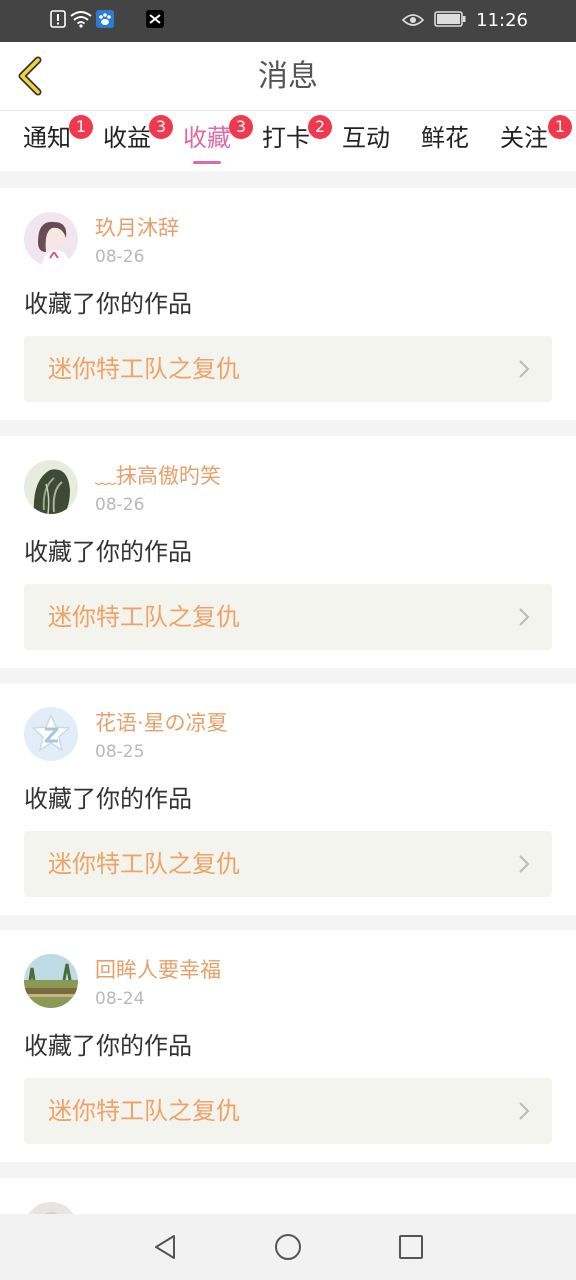  I want to click on eye-icon, so click(413, 21).